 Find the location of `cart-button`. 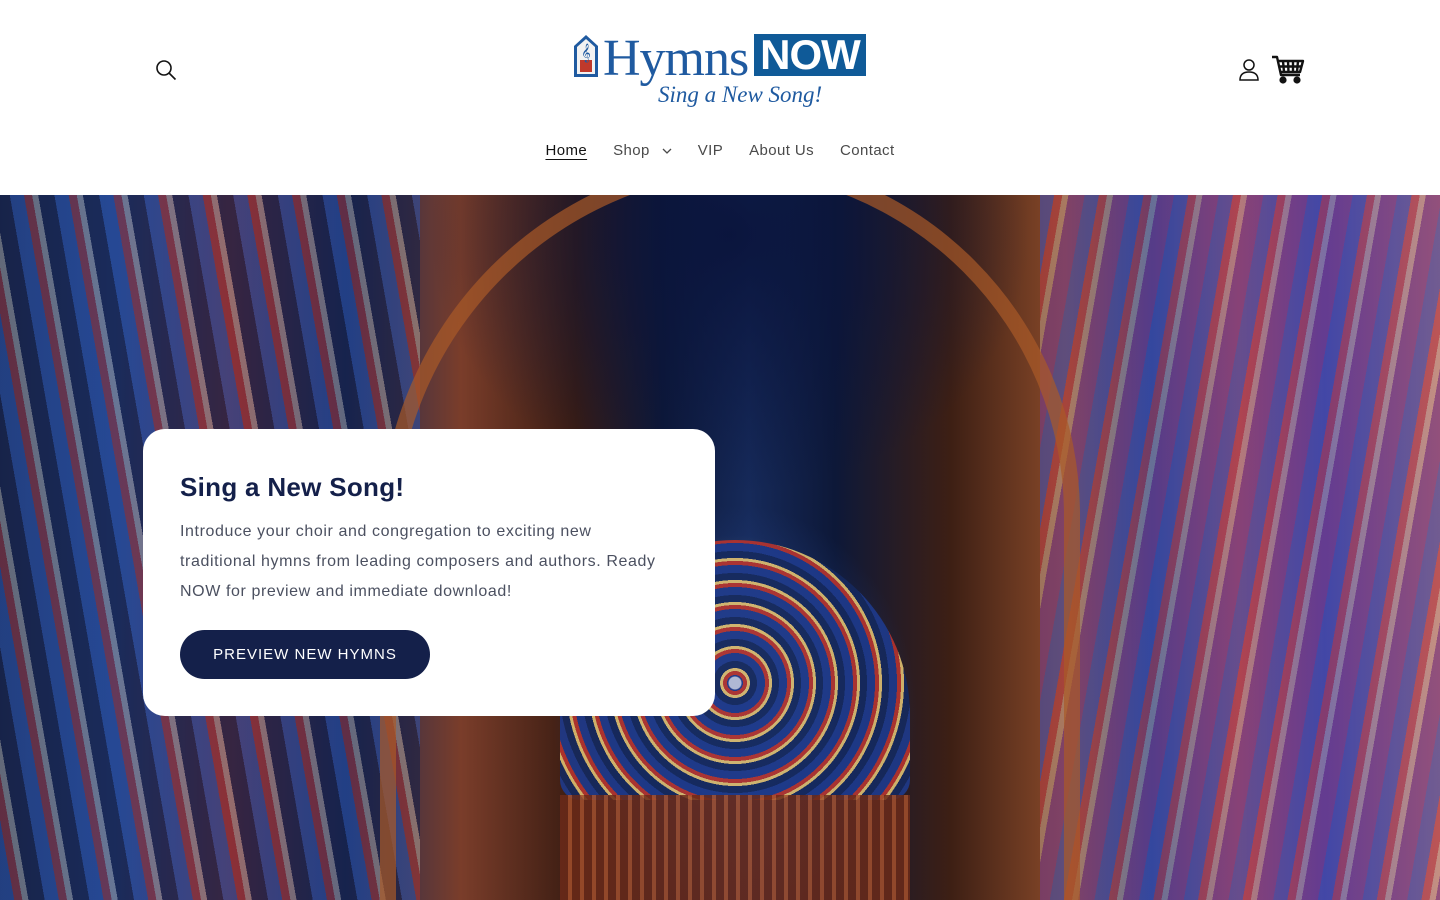

cart-button is located at coordinates (1288, 69).